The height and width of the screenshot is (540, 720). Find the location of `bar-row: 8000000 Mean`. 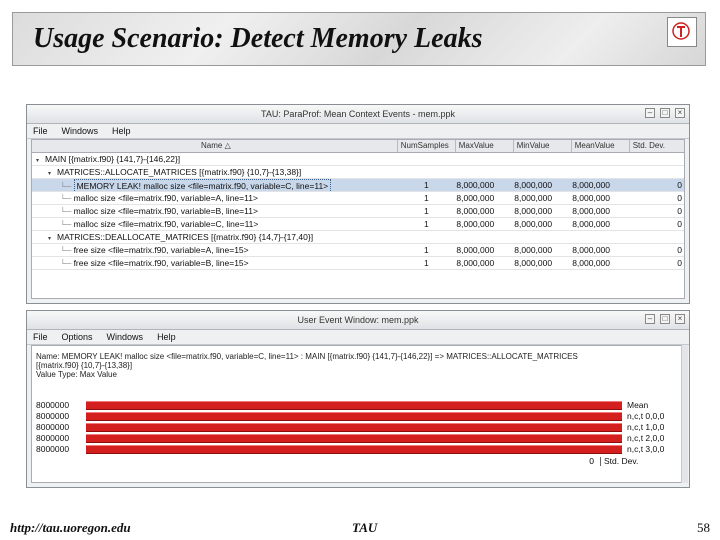

bar-row: 8000000 Mean is located at coordinates (361, 405).